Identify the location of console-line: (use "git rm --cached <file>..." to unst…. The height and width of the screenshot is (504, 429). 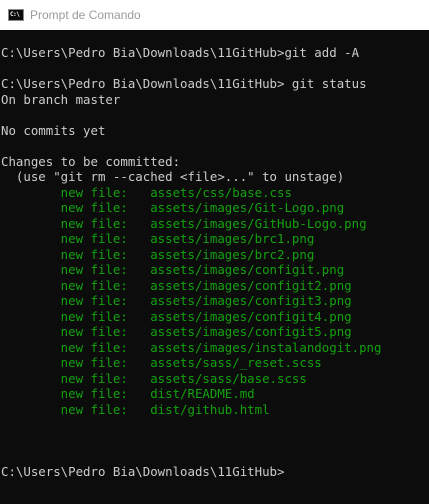
(173, 176).